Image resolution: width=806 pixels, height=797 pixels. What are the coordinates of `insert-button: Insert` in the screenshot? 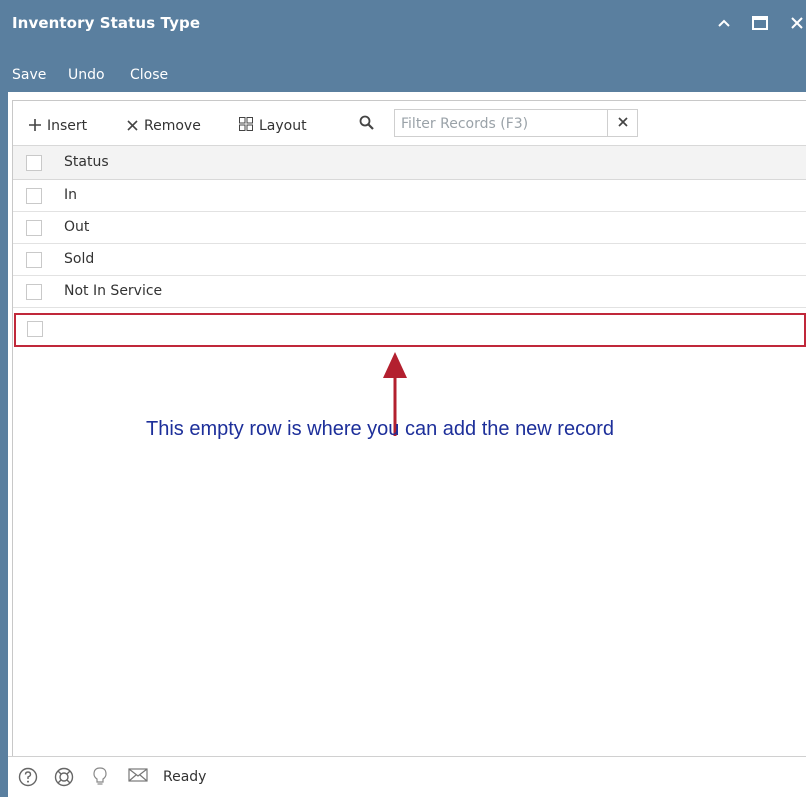 It's located at (58, 125).